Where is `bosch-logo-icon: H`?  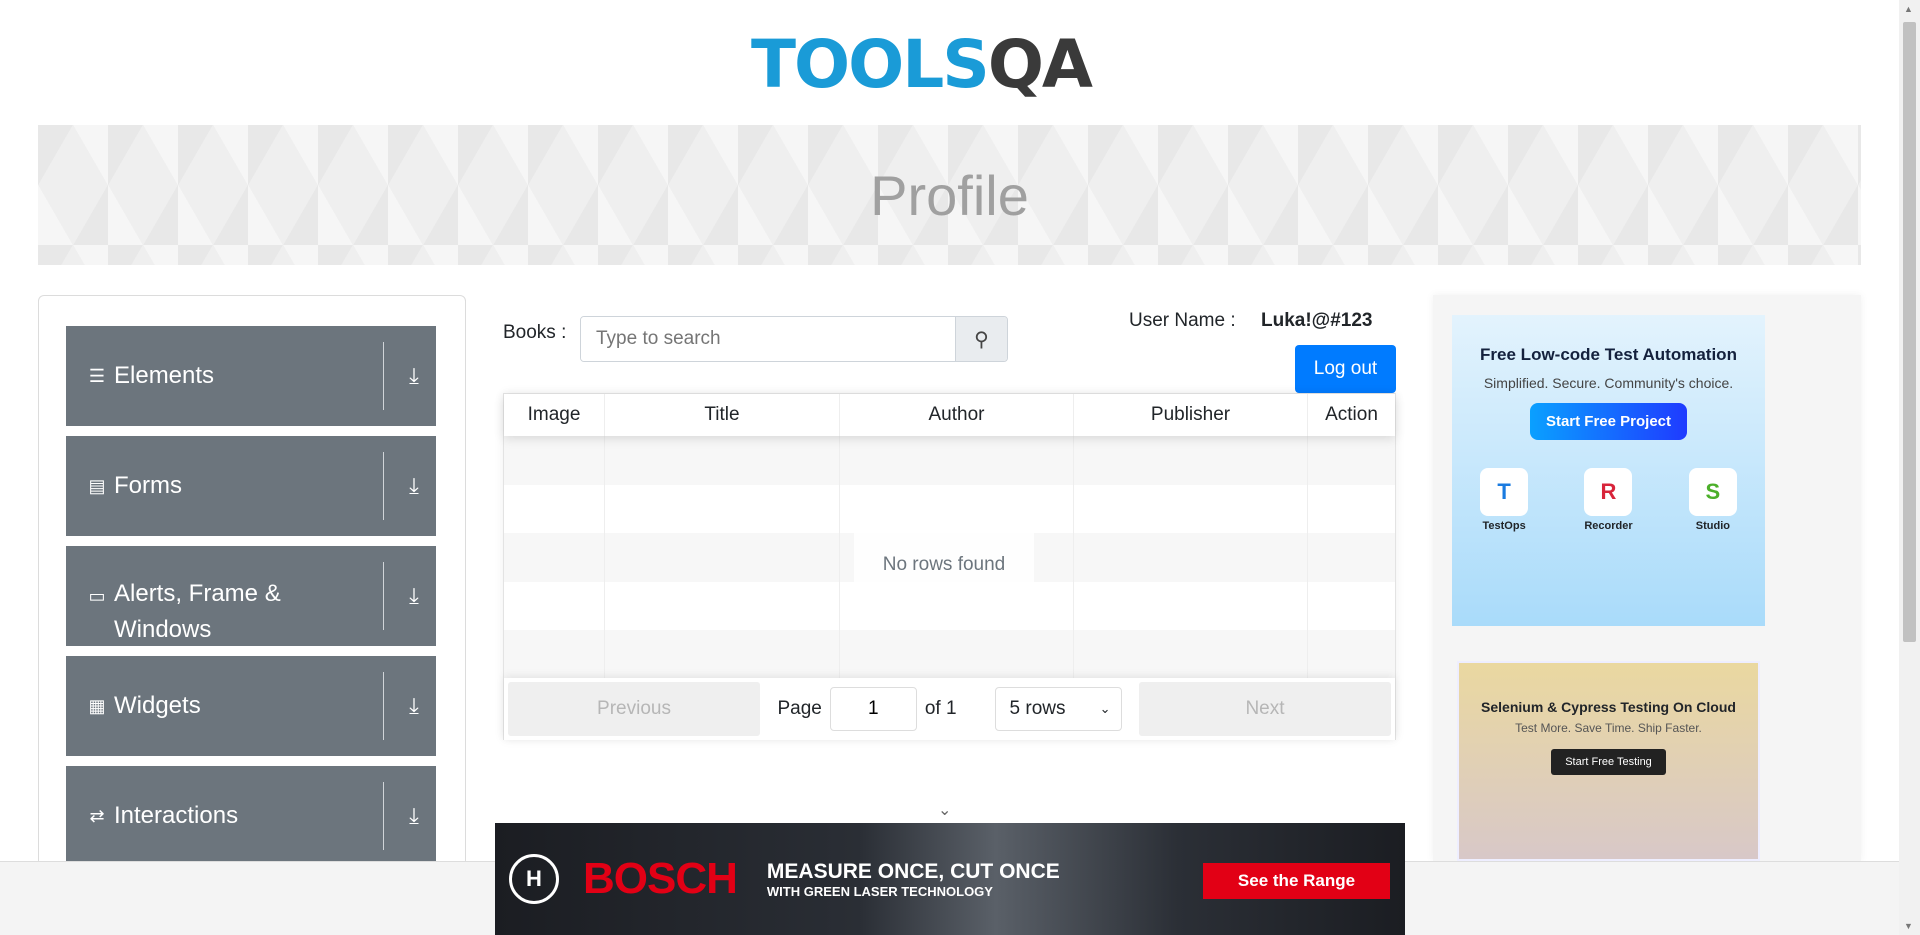 bosch-logo-icon: H is located at coordinates (534, 879).